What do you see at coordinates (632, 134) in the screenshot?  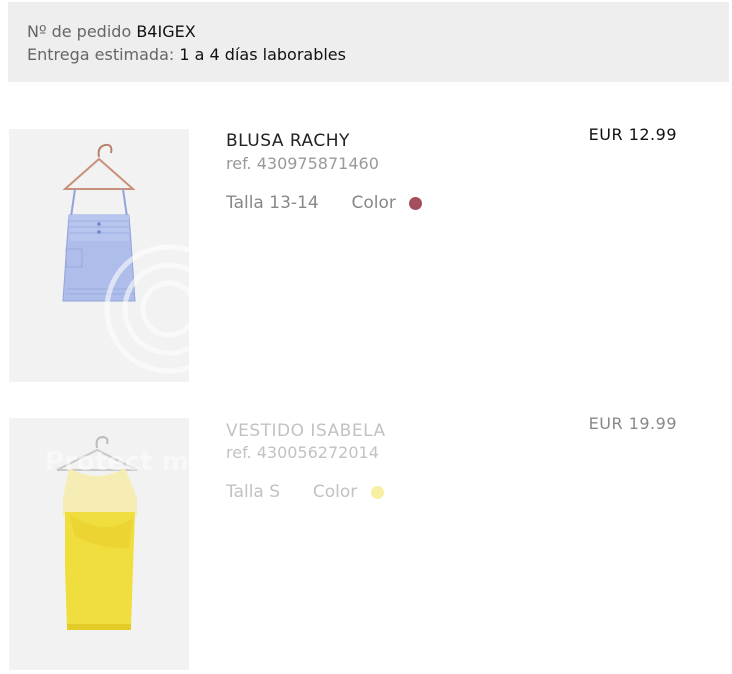 I see `product-price: EUR 12.99` at bounding box center [632, 134].